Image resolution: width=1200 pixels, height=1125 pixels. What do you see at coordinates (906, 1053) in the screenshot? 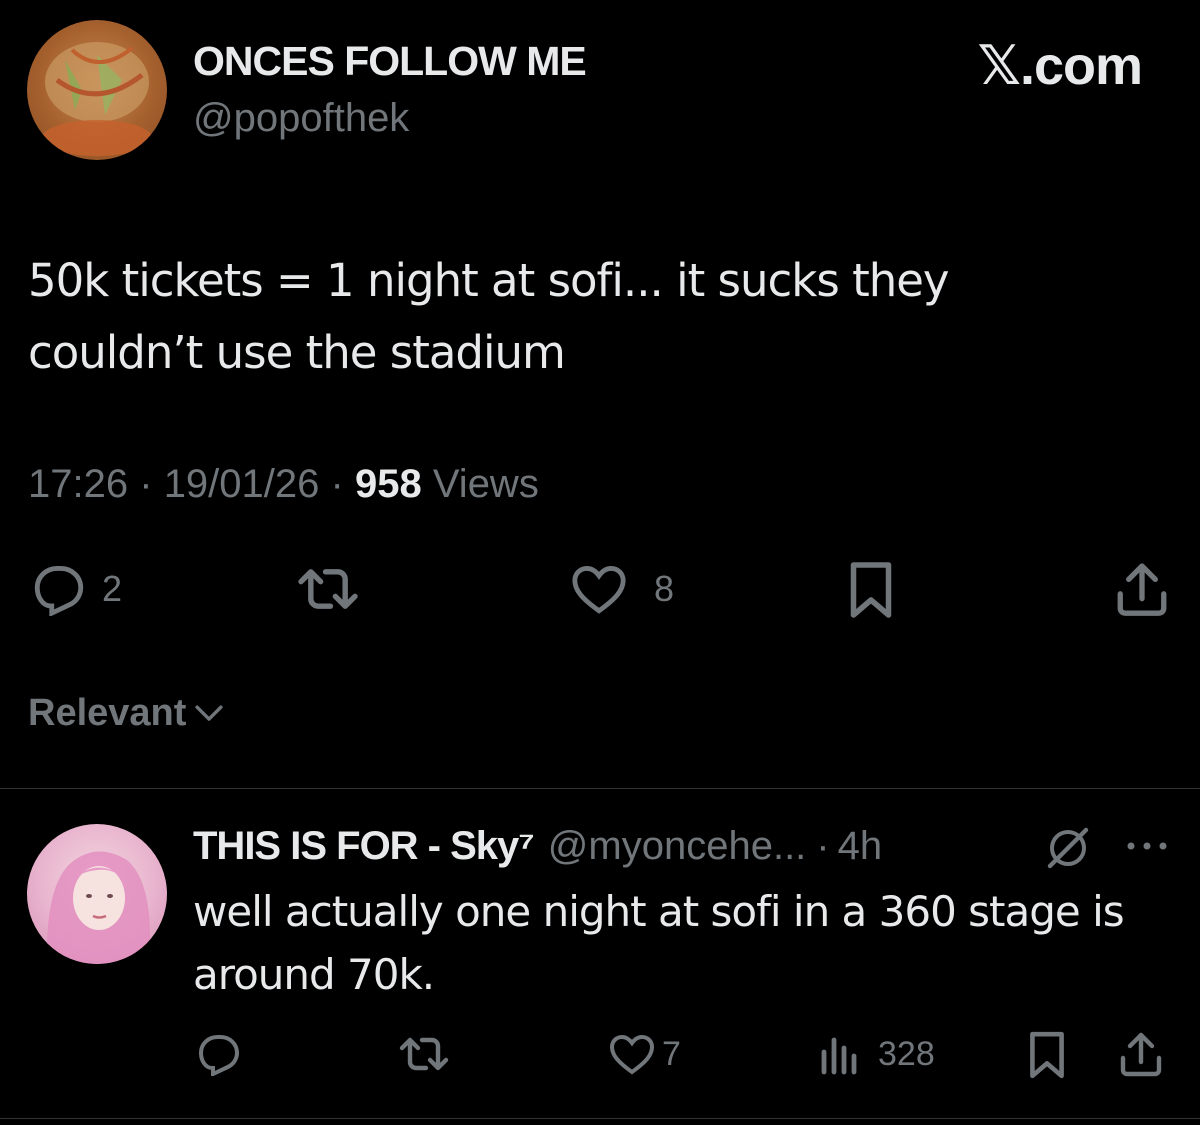
I see `reply-views-count: 328` at bounding box center [906, 1053].